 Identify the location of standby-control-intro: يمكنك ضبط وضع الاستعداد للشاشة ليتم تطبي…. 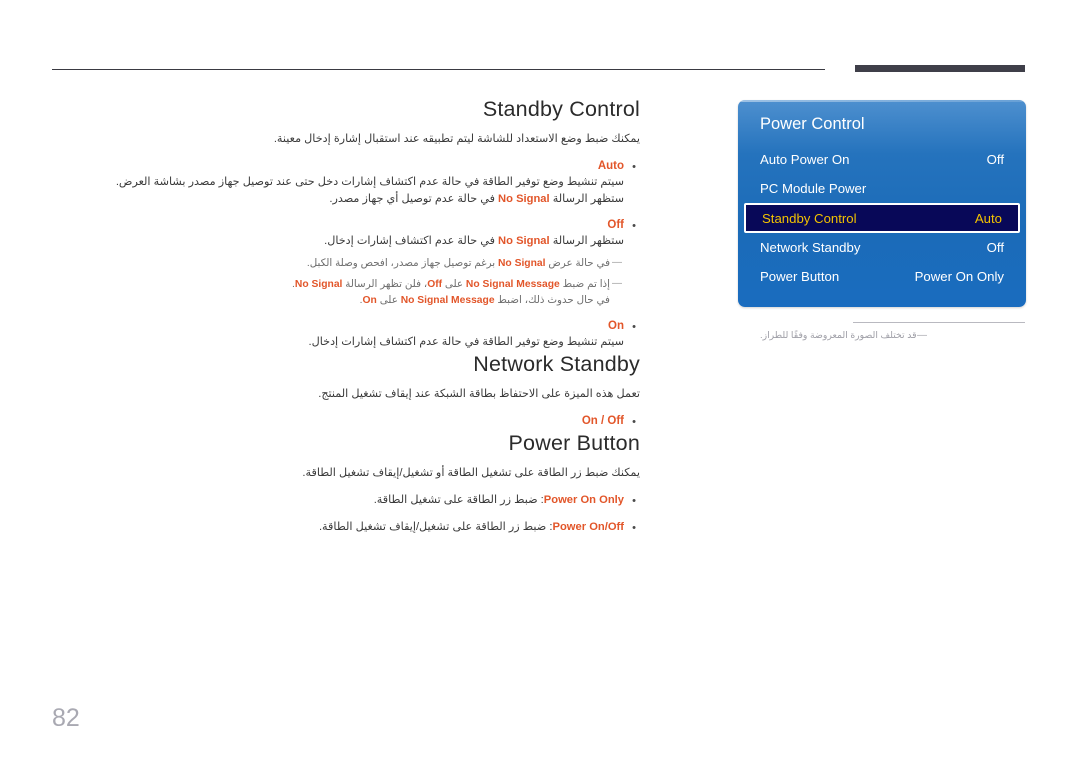
(456, 139).